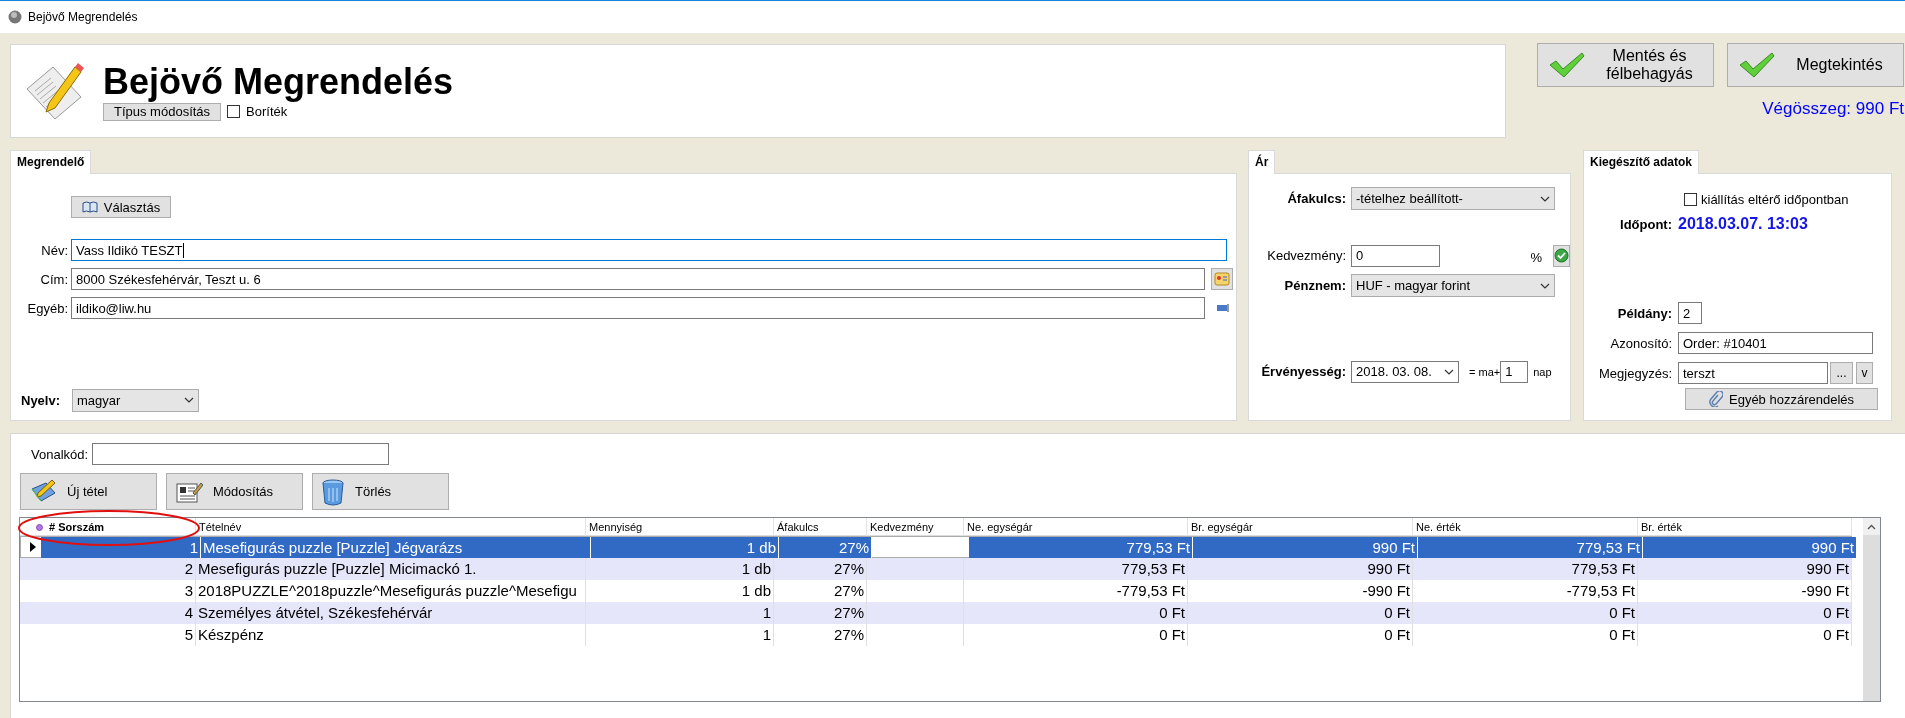 Image resolution: width=1905 pixels, height=718 pixels. What do you see at coordinates (649, 250) in the screenshot?
I see `text-field: Vass Ildikó TESZT` at bounding box center [649, 250].